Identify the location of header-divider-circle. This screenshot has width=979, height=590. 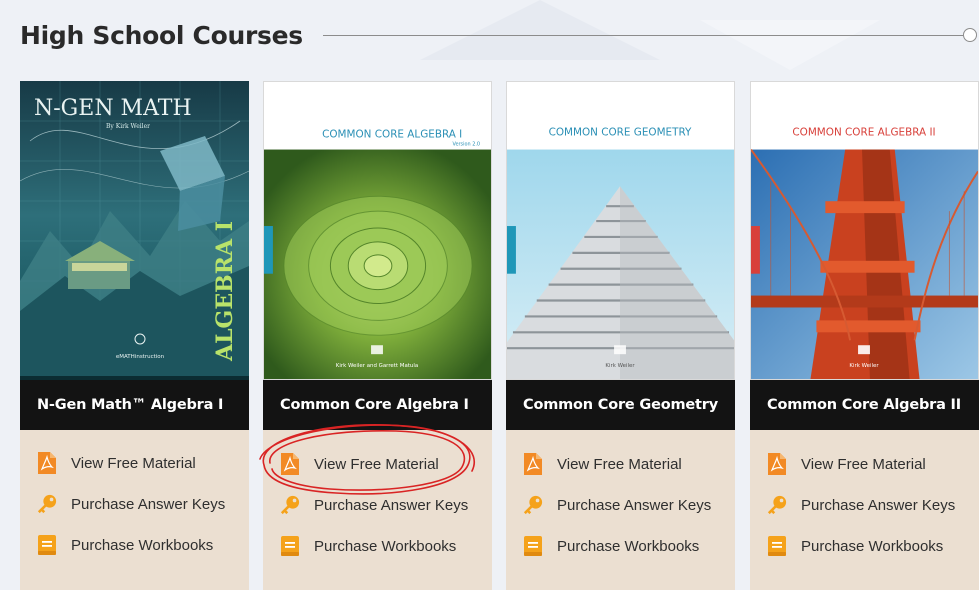
(970, 35).